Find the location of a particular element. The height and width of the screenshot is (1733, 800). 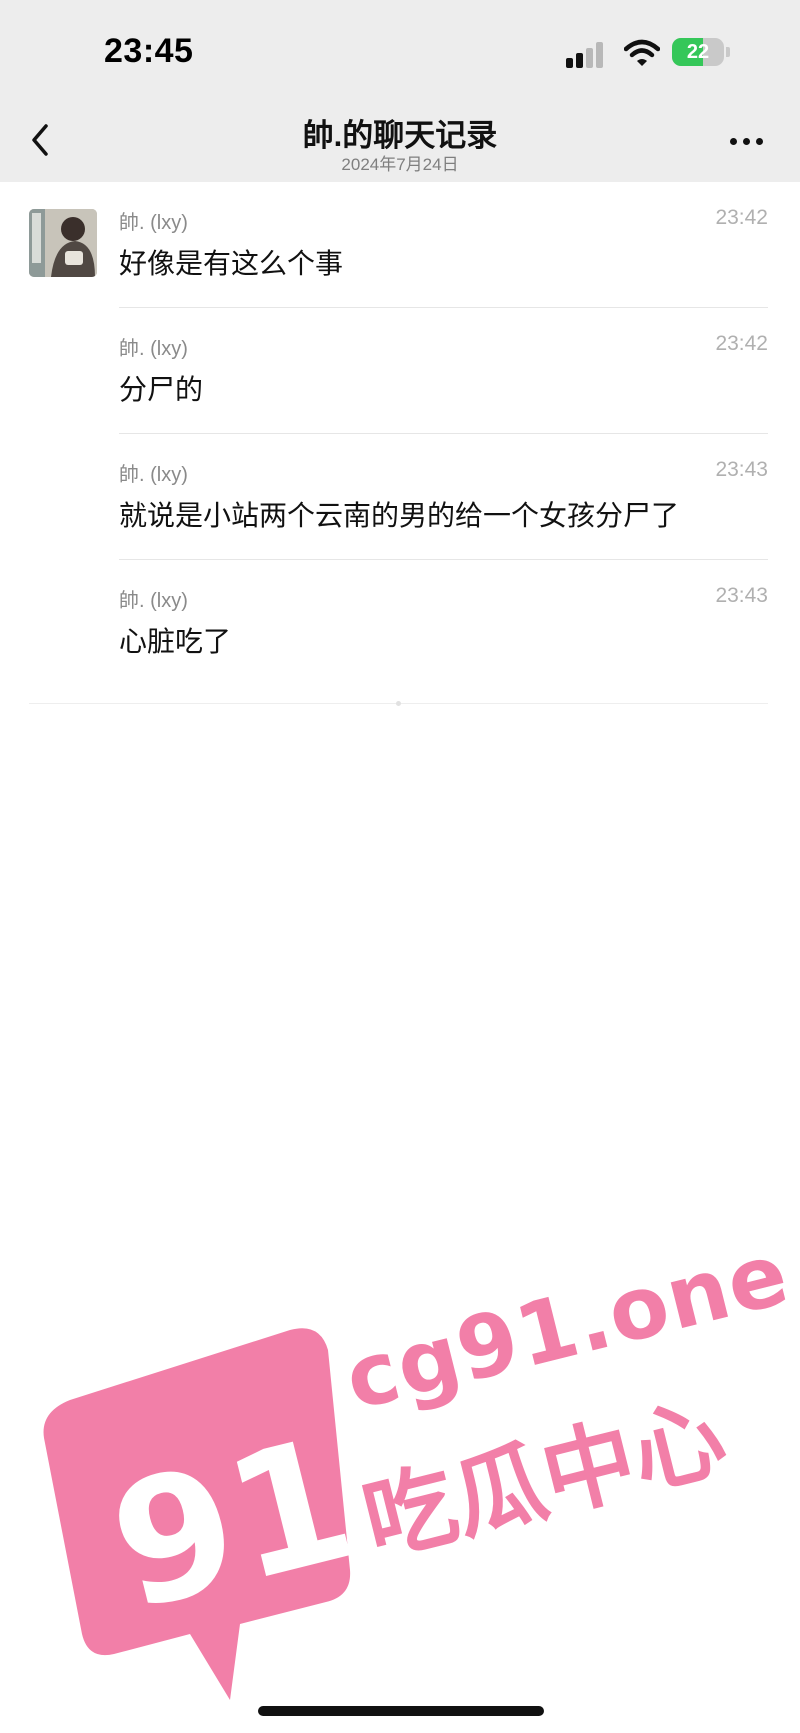

battery-level: 22 is located at coordinates (698, 52).